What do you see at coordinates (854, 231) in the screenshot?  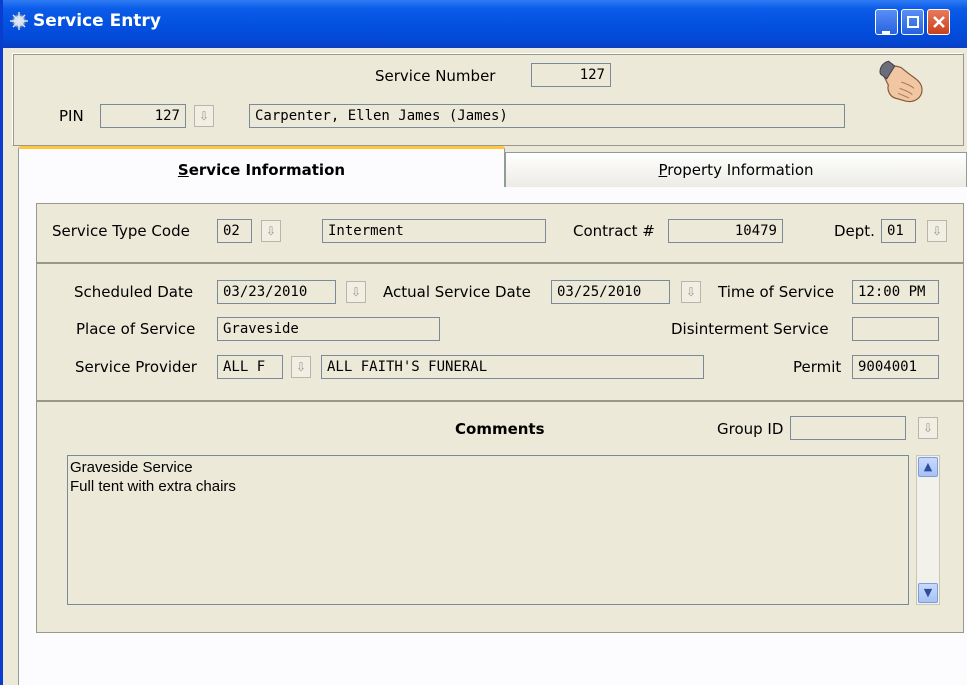 I see `dept-label: Dept.` at bounding box center [854, 231].